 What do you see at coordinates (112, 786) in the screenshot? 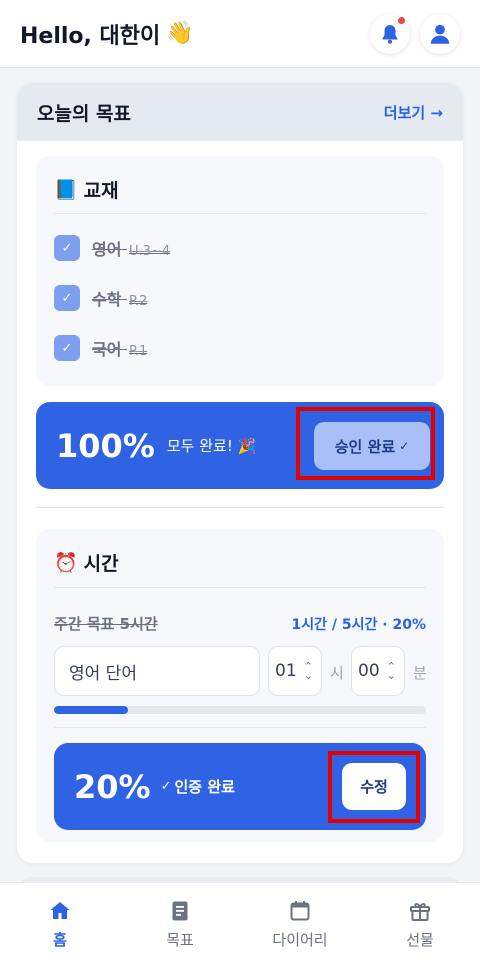
I see `time-progress-percent: 20%` at bounding box center [112, 786].